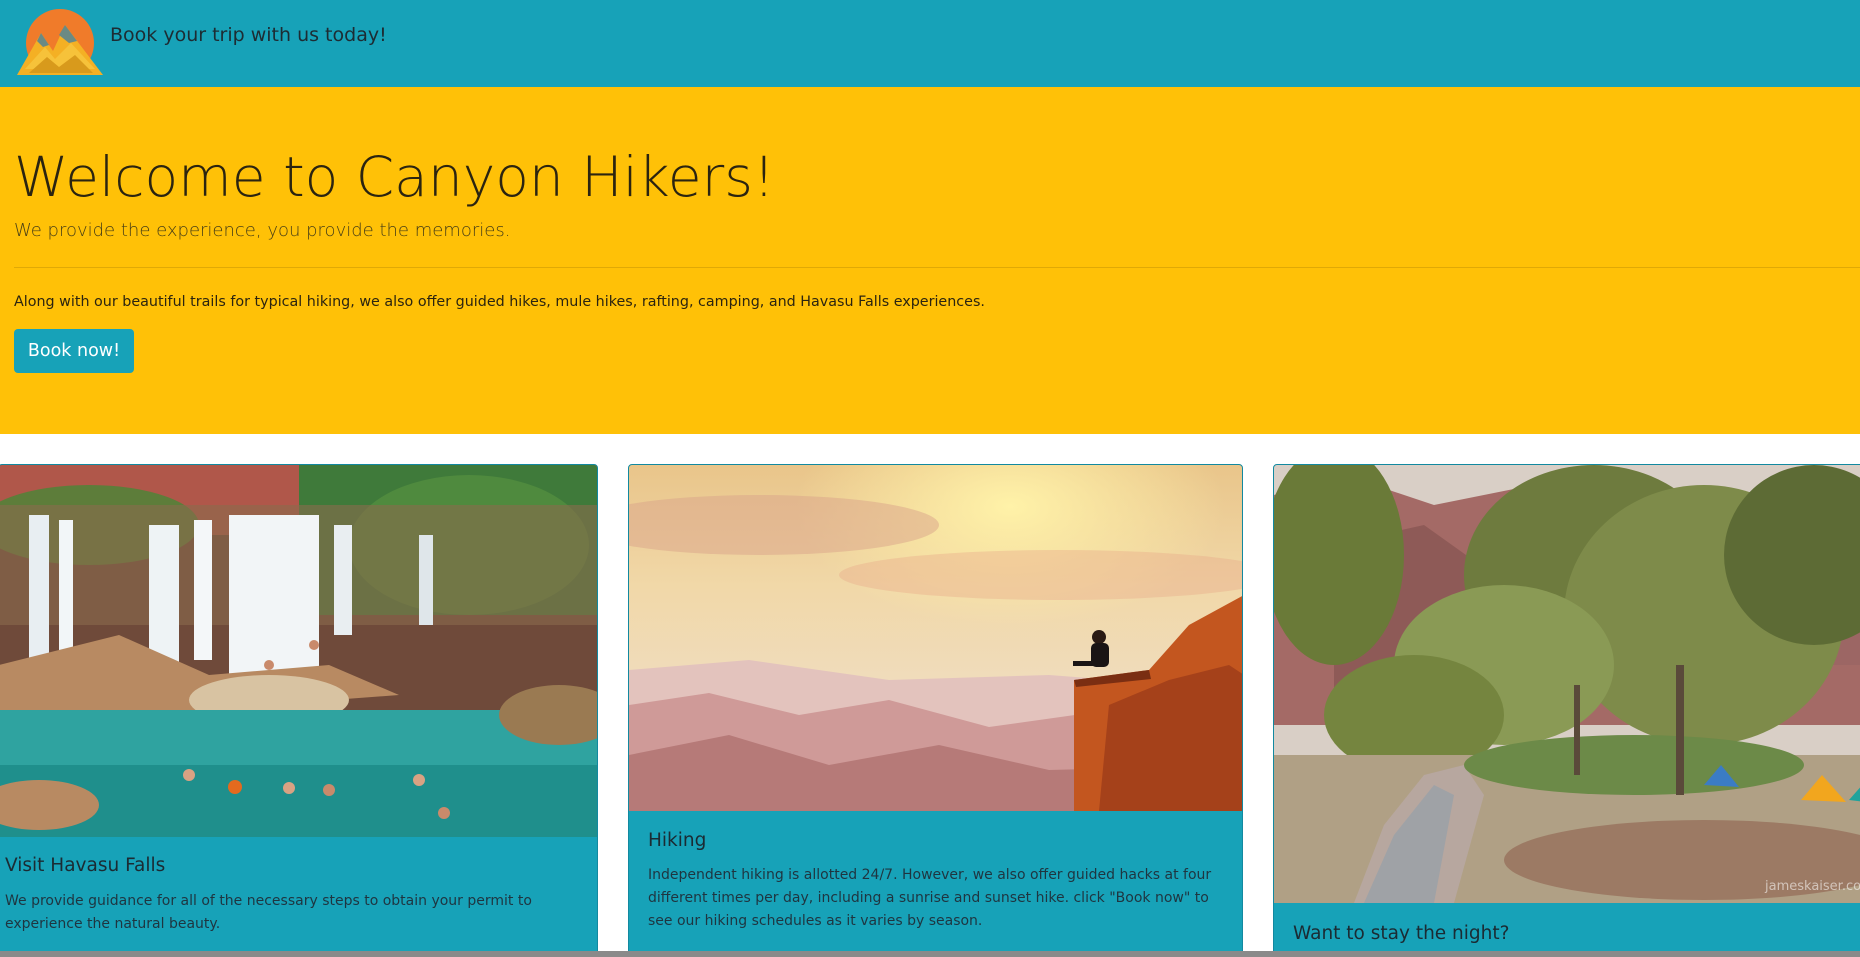 This screenshot has height=957, width=1860. Describe the element at coordinates (937, 267) in the screenshot. I see `hero-divider` at that location.